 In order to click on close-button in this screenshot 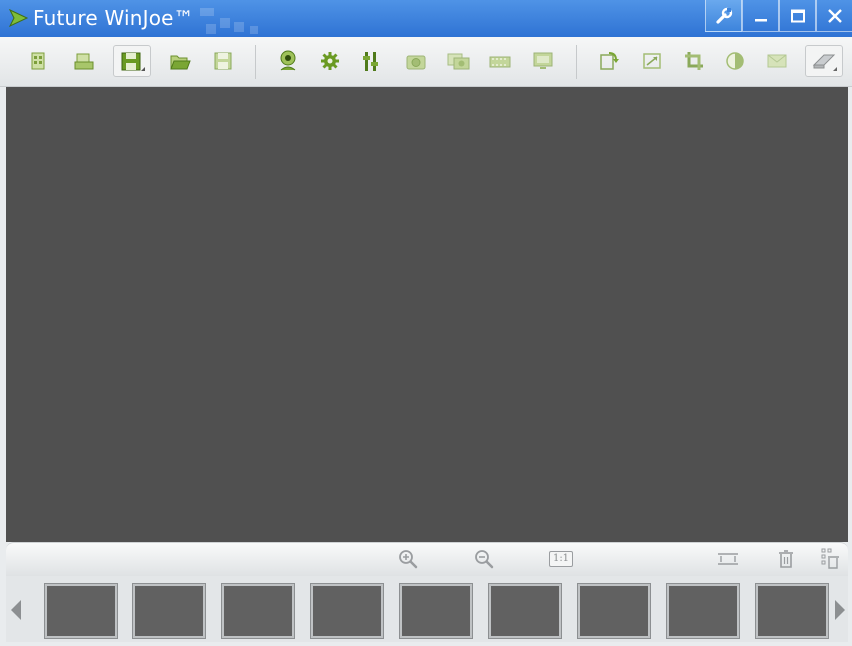, I will do `click(834, 16)`.